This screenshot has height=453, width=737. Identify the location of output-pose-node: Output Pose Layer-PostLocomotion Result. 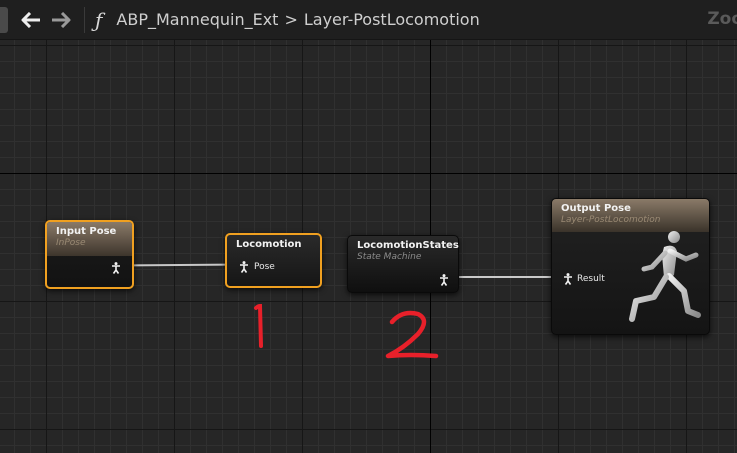
(630, 266).